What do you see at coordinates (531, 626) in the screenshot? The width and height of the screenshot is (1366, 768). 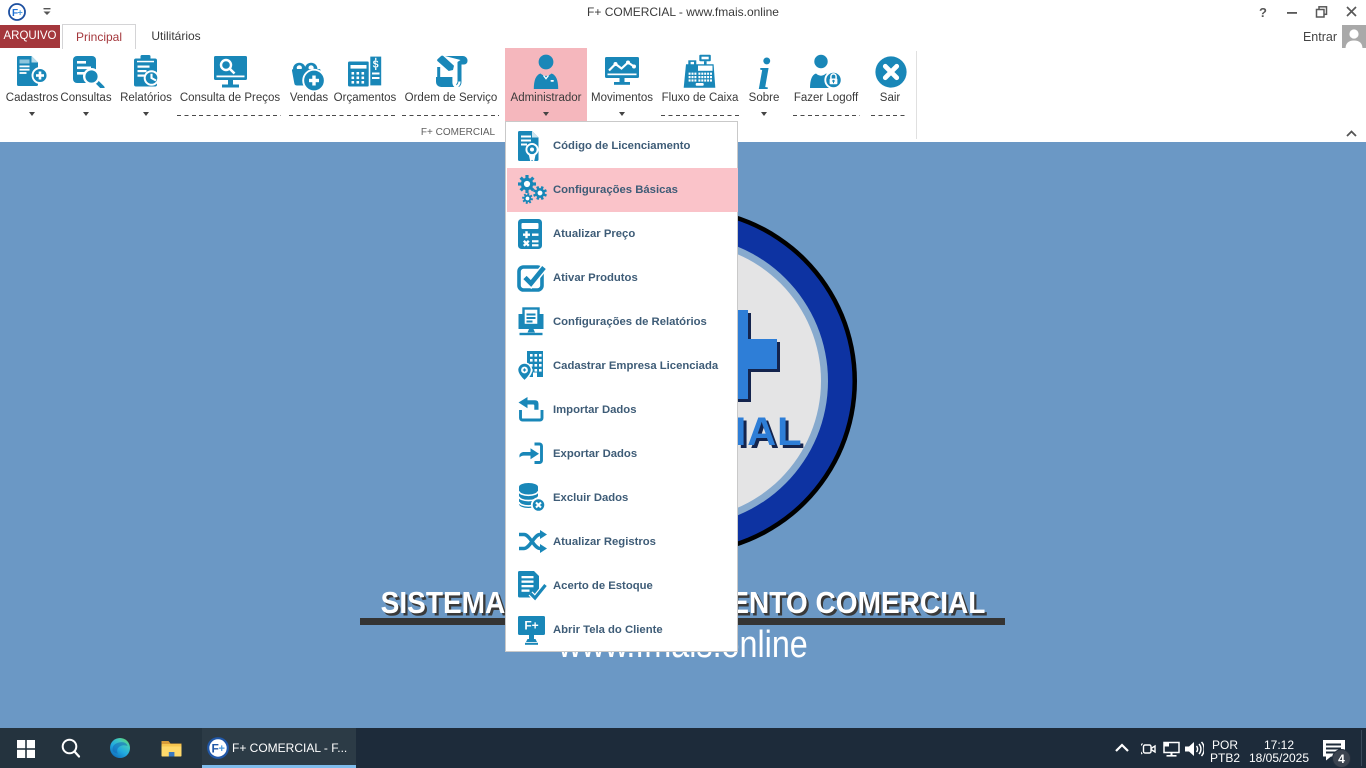 I see `svg-text: F+` at bounding box center [531, 626].